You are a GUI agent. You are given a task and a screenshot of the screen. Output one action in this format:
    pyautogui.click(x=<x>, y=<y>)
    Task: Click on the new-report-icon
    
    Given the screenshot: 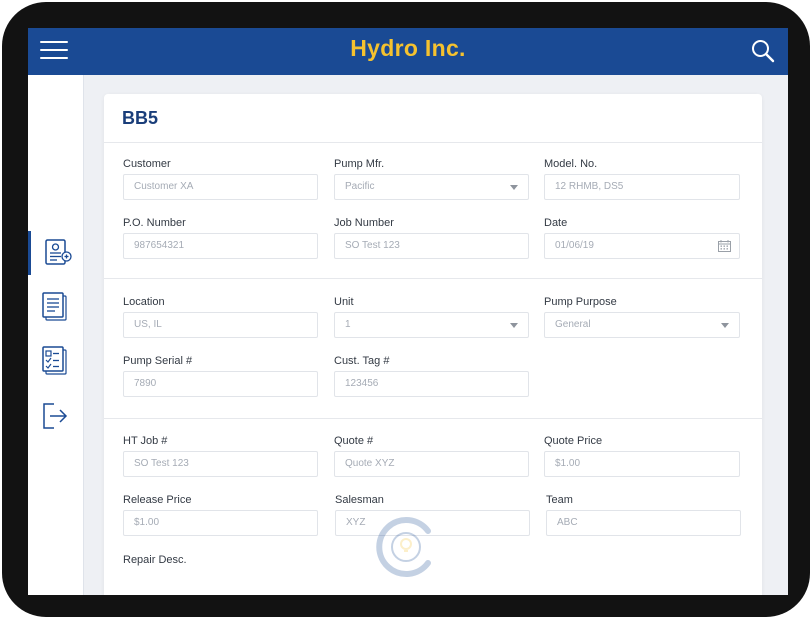 What is the action you would take?
    pyautogui.click(x=58, y=252)
    